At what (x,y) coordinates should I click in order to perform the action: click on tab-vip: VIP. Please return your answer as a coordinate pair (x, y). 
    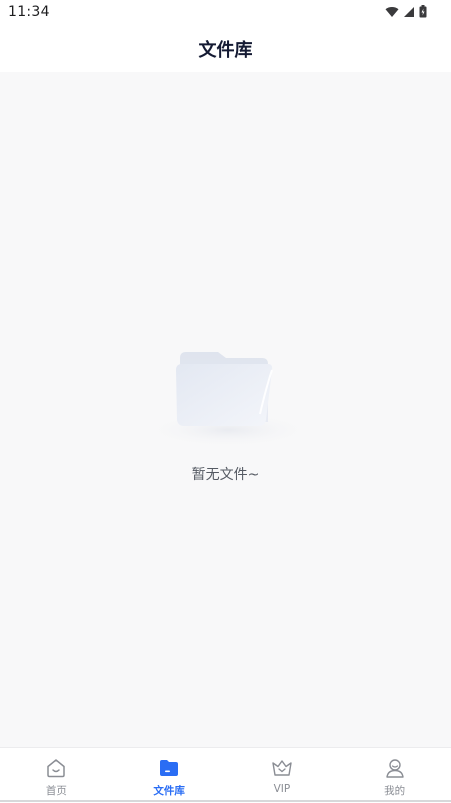
    Looking at the image, I should click on (282, 775).